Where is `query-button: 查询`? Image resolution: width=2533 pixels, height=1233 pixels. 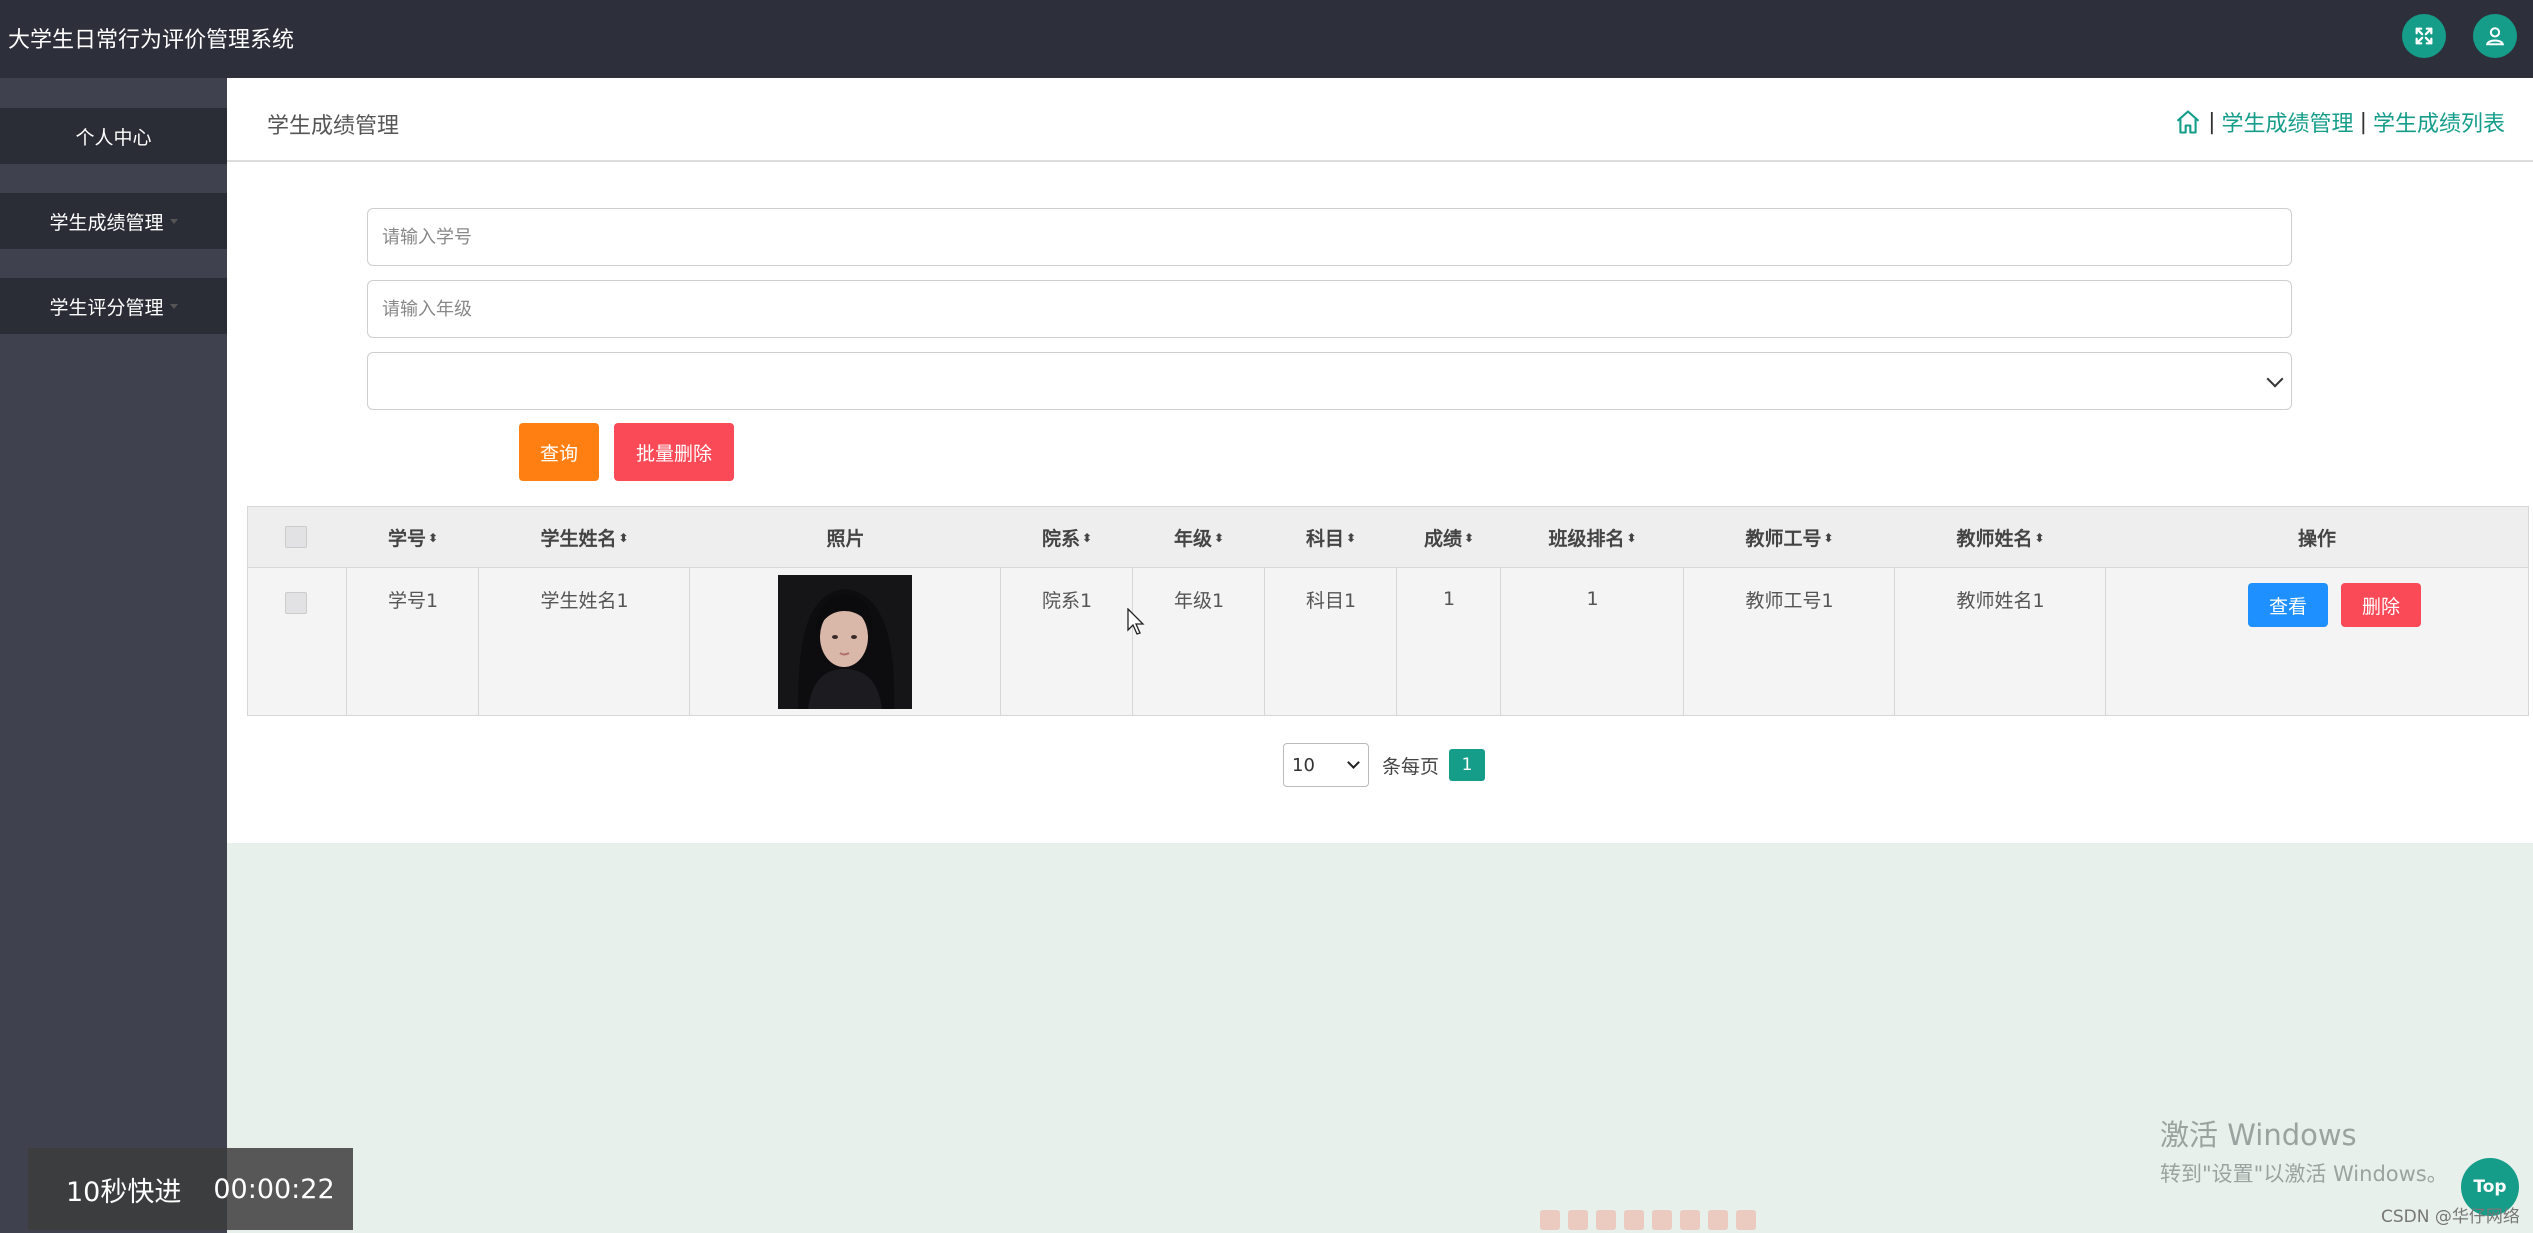
query-button: 查询 is located at coordinates (559, 452).